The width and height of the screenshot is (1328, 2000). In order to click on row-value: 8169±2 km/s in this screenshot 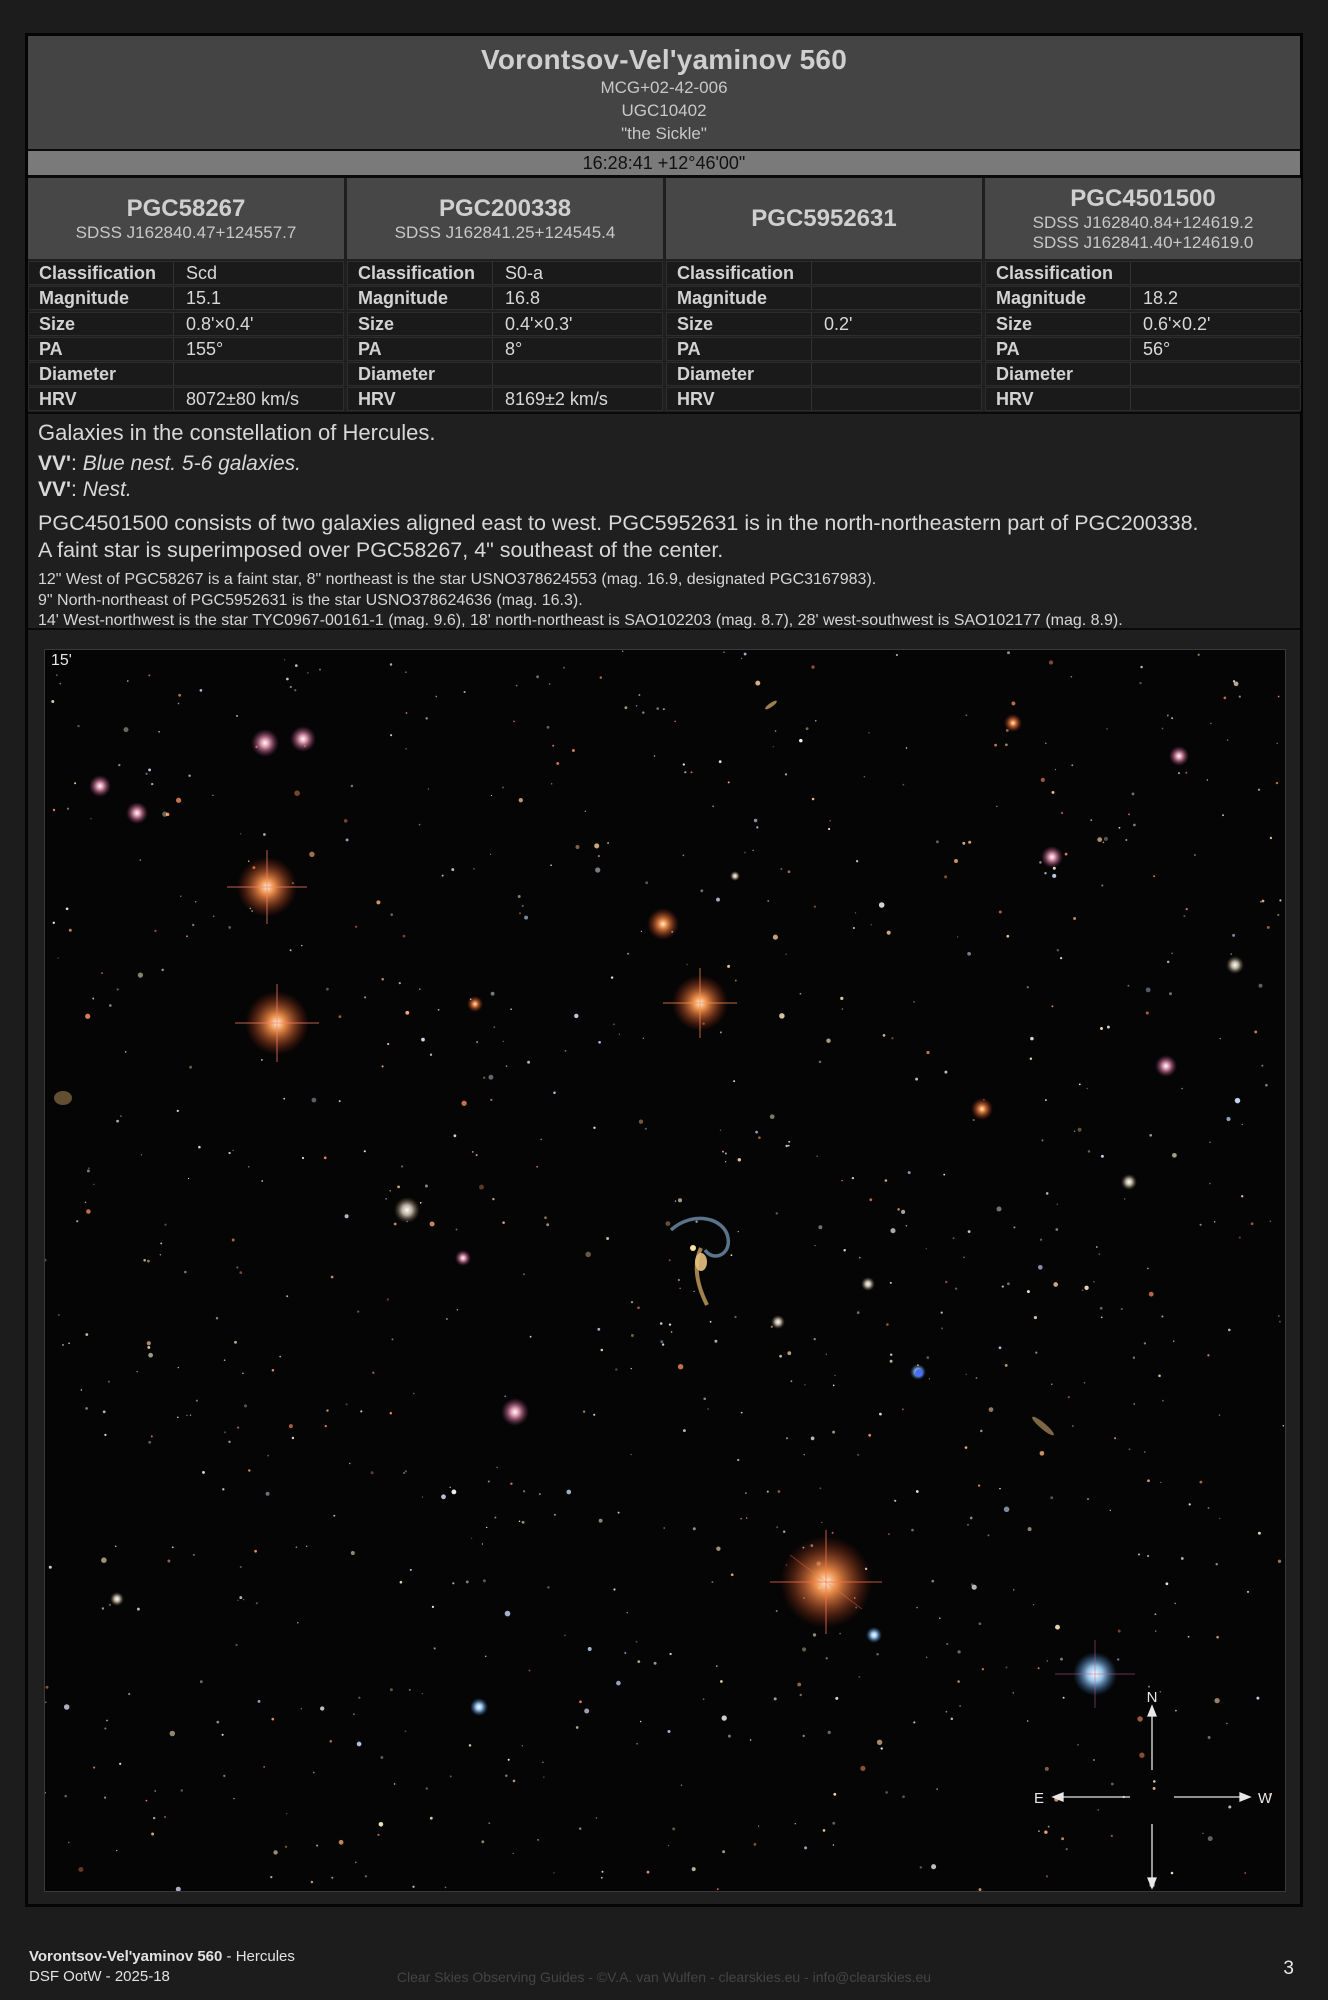, I will do `click(556, 399)`.